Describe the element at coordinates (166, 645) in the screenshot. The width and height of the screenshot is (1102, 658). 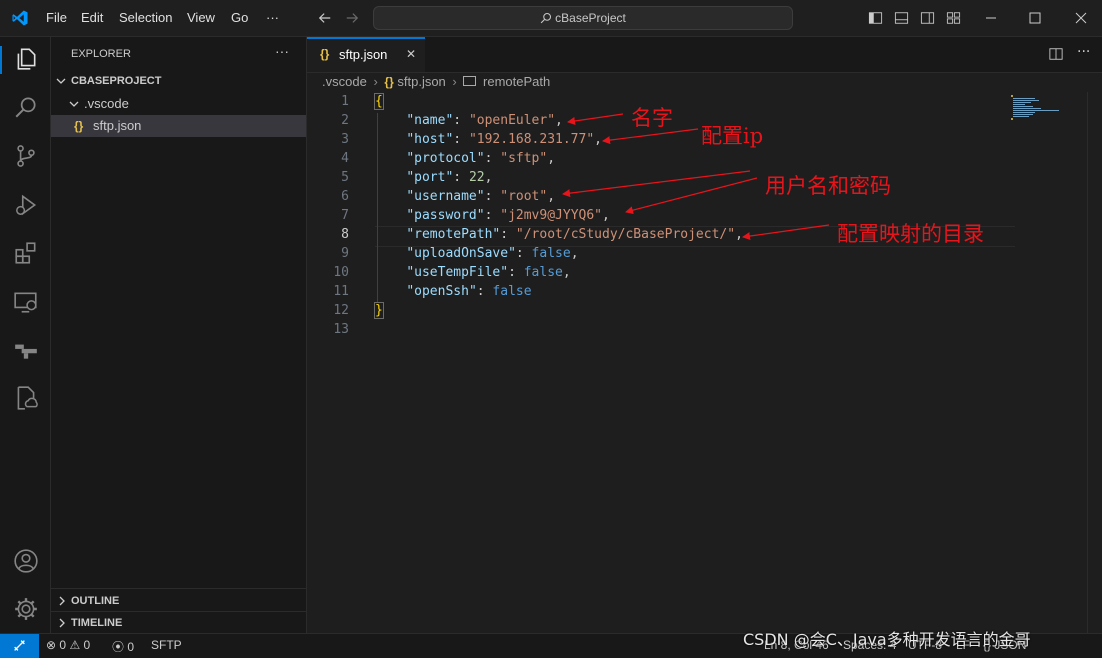
I see `sftp-status: SFTP` at that location.